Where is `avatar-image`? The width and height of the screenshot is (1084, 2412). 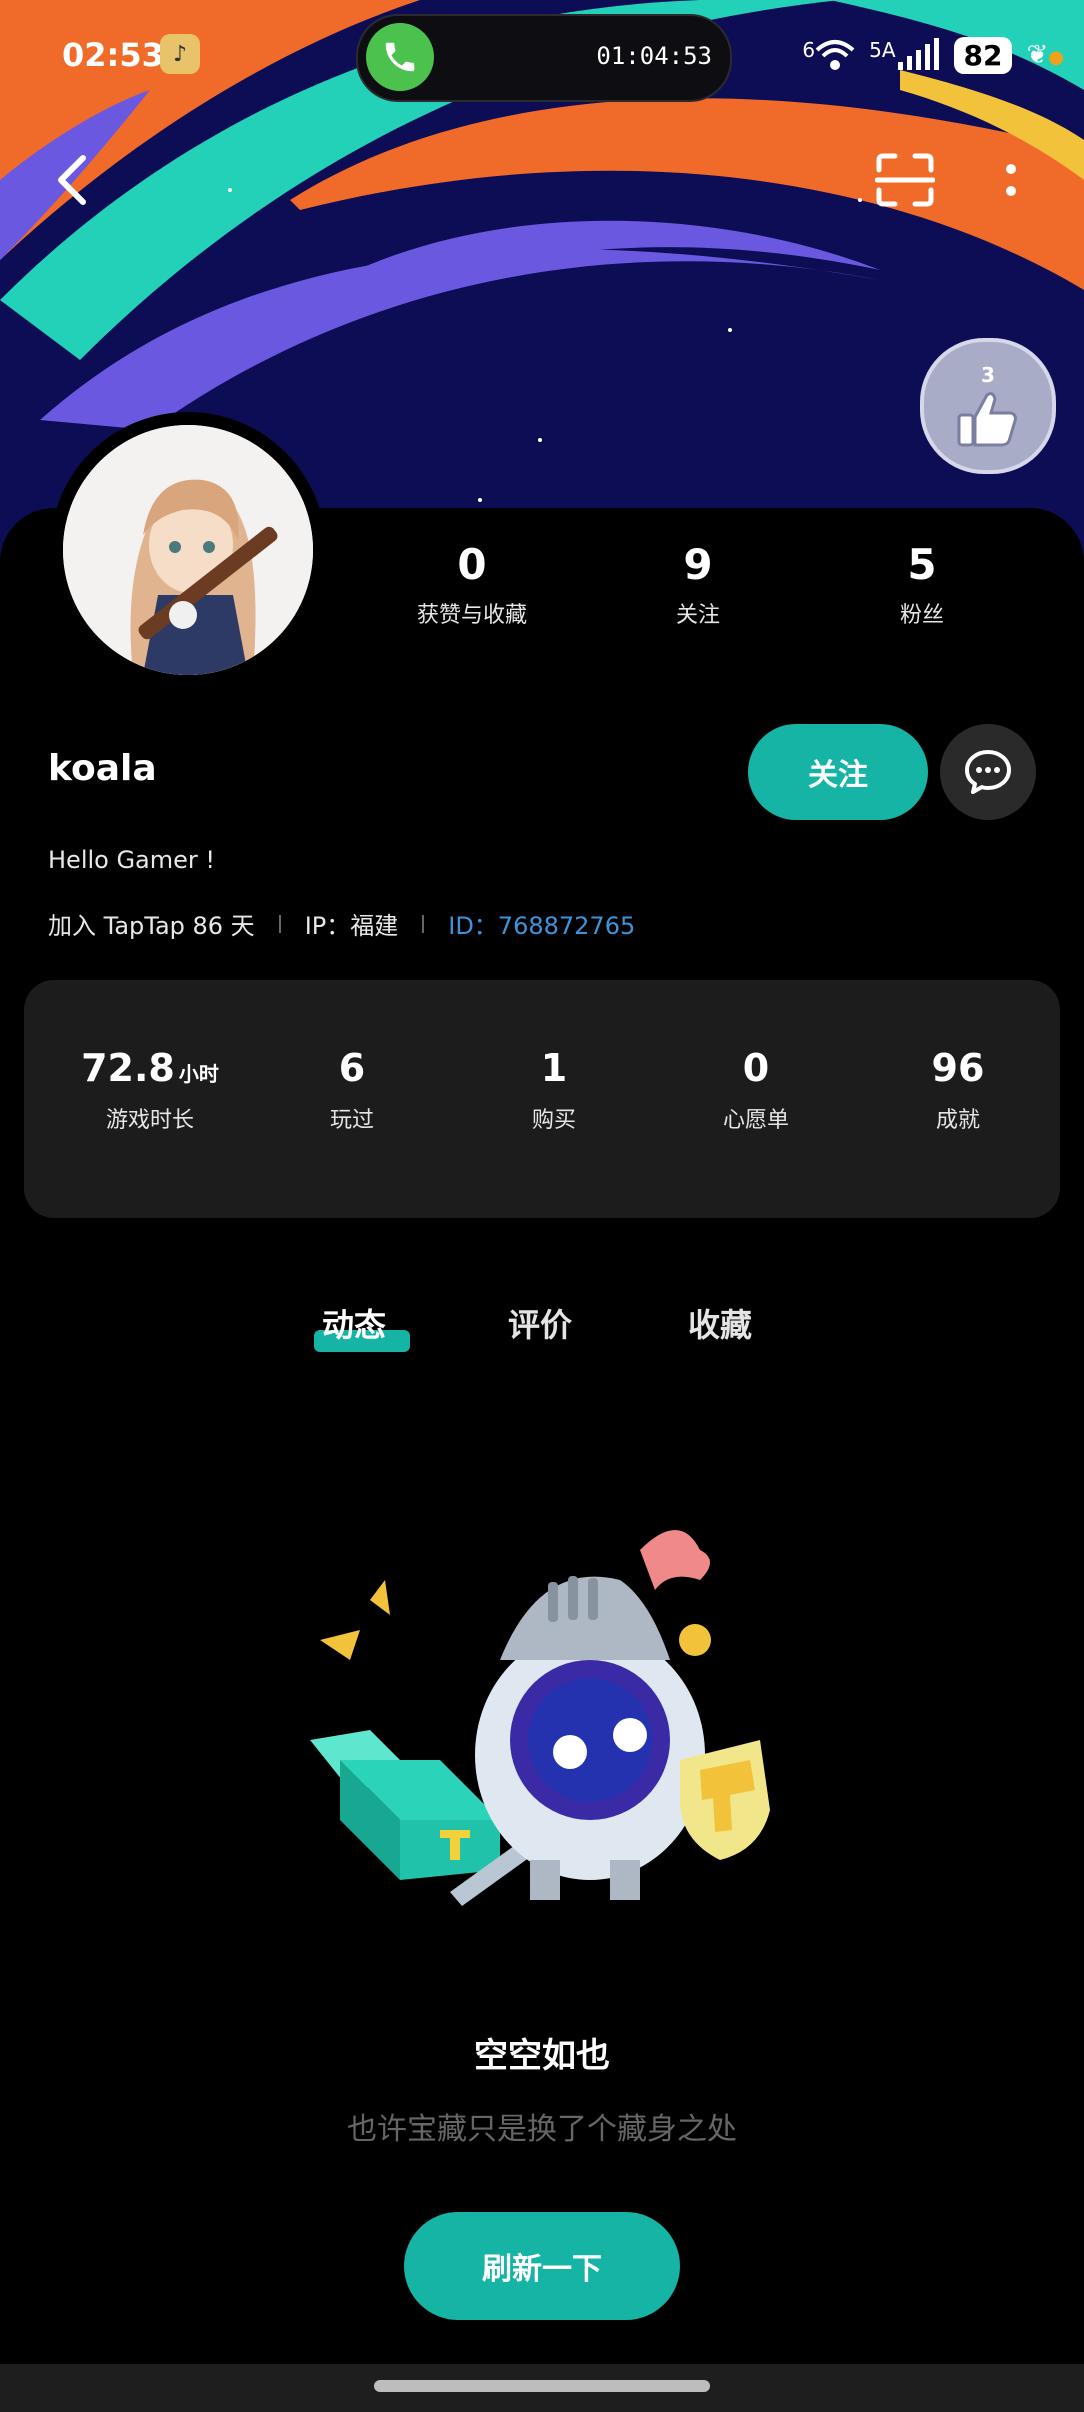 avatar-image is located at coordinates (188, 550).